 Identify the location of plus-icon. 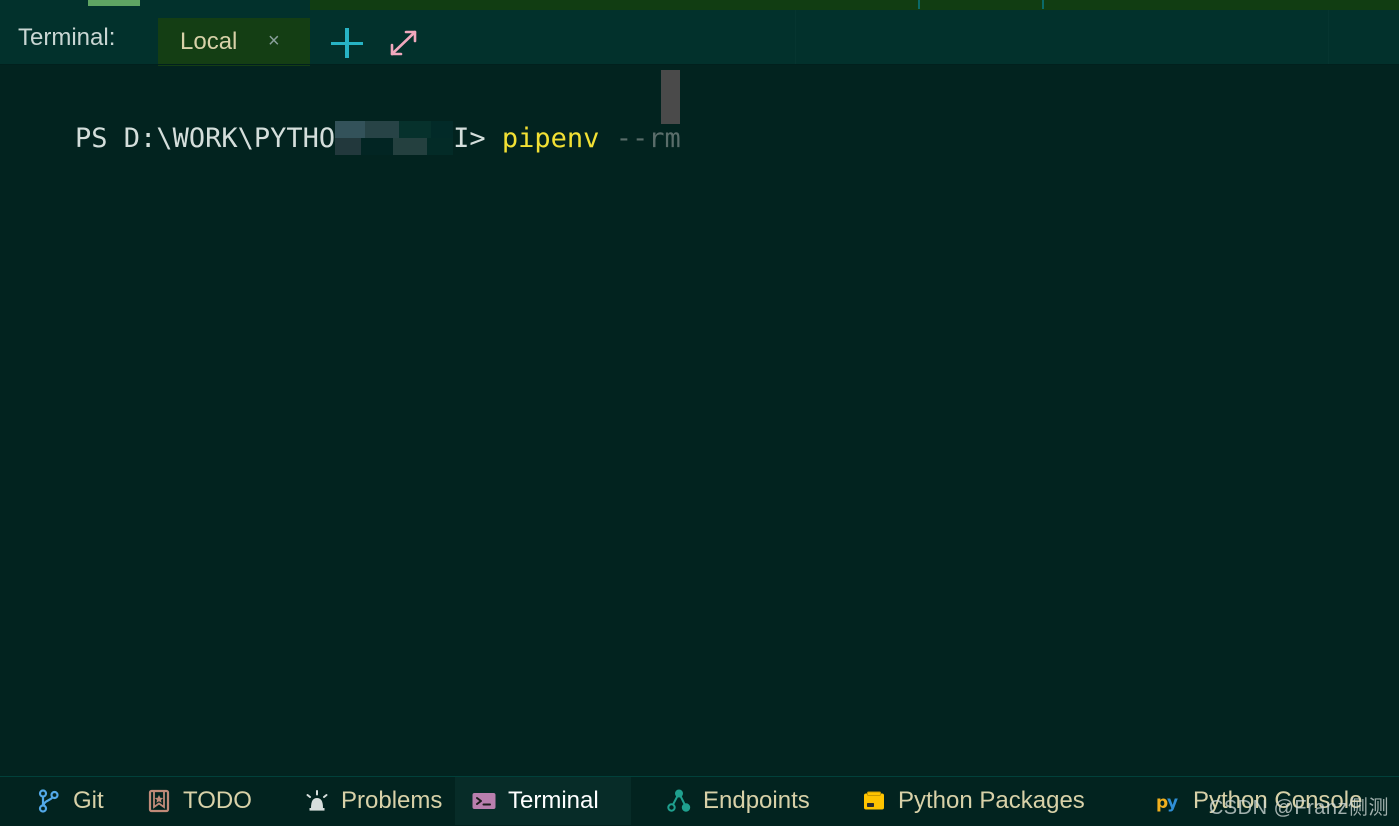
(347, 43).